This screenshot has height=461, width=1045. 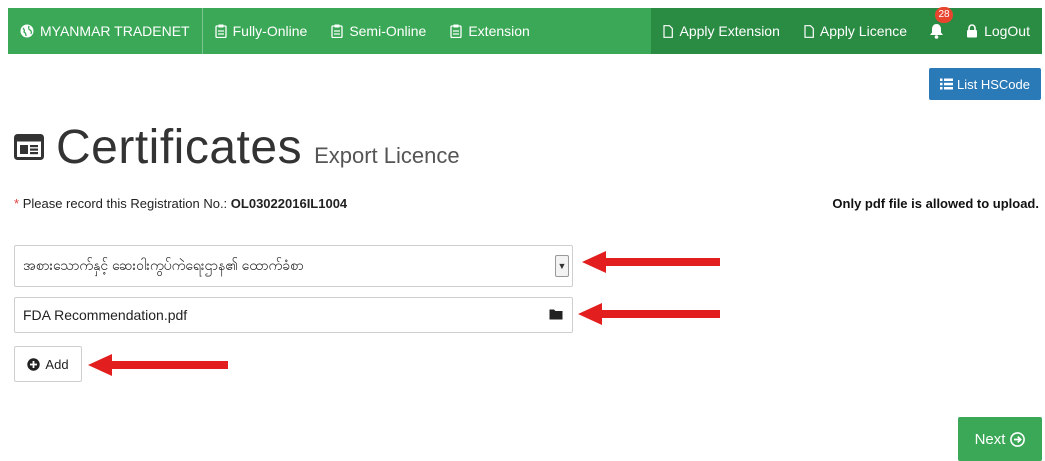 I want to click on folder-icon, so click(x=556, y=314).